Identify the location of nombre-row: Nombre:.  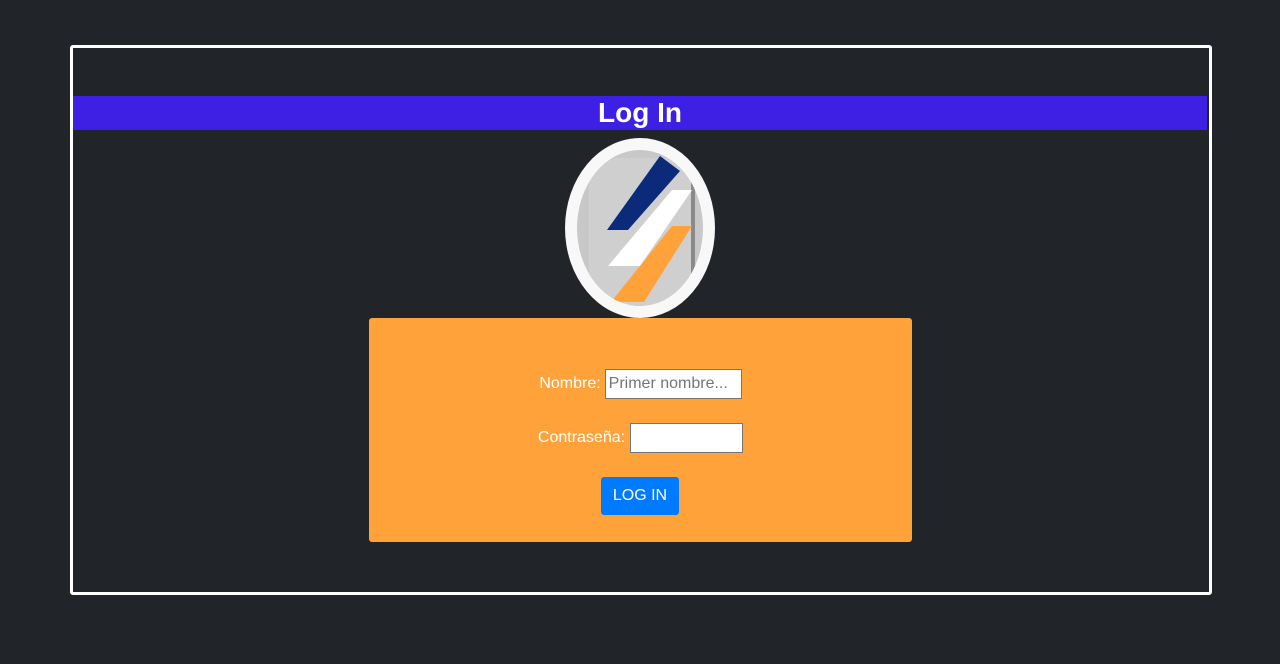
(640, 384).